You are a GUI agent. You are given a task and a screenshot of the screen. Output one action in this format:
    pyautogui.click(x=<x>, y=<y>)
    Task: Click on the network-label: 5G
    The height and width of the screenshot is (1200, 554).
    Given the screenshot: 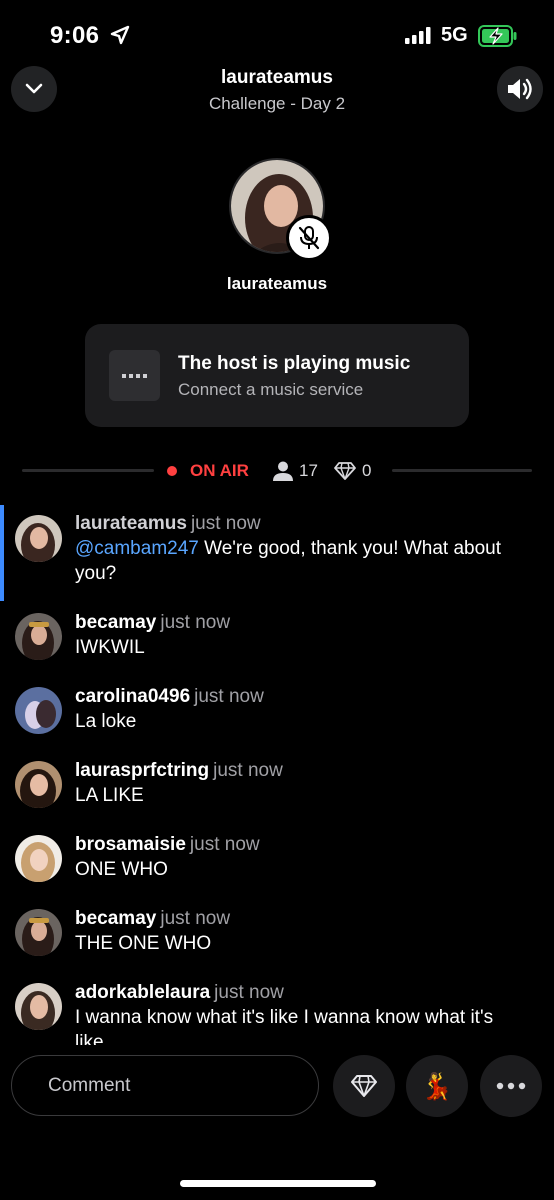 What is the action you would take?
    pyautogui.click(x=454, y=35)
    